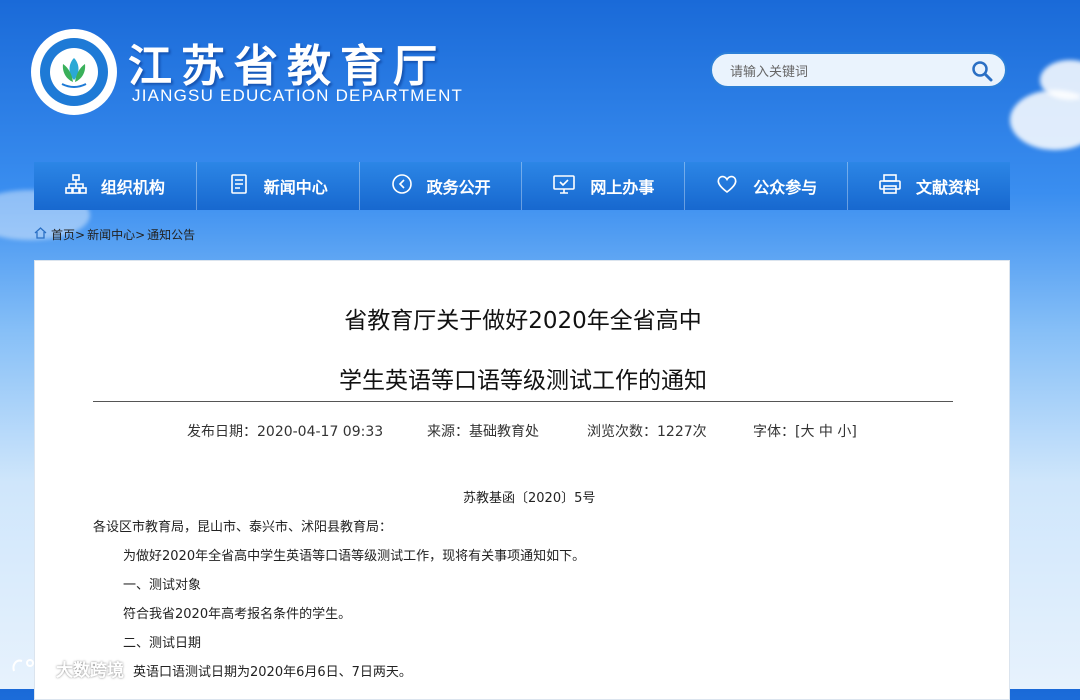 The width and height of the screenshot is (1080, 700). I want to click on view-count: 浏览次数：1227次, so click(647, 432).